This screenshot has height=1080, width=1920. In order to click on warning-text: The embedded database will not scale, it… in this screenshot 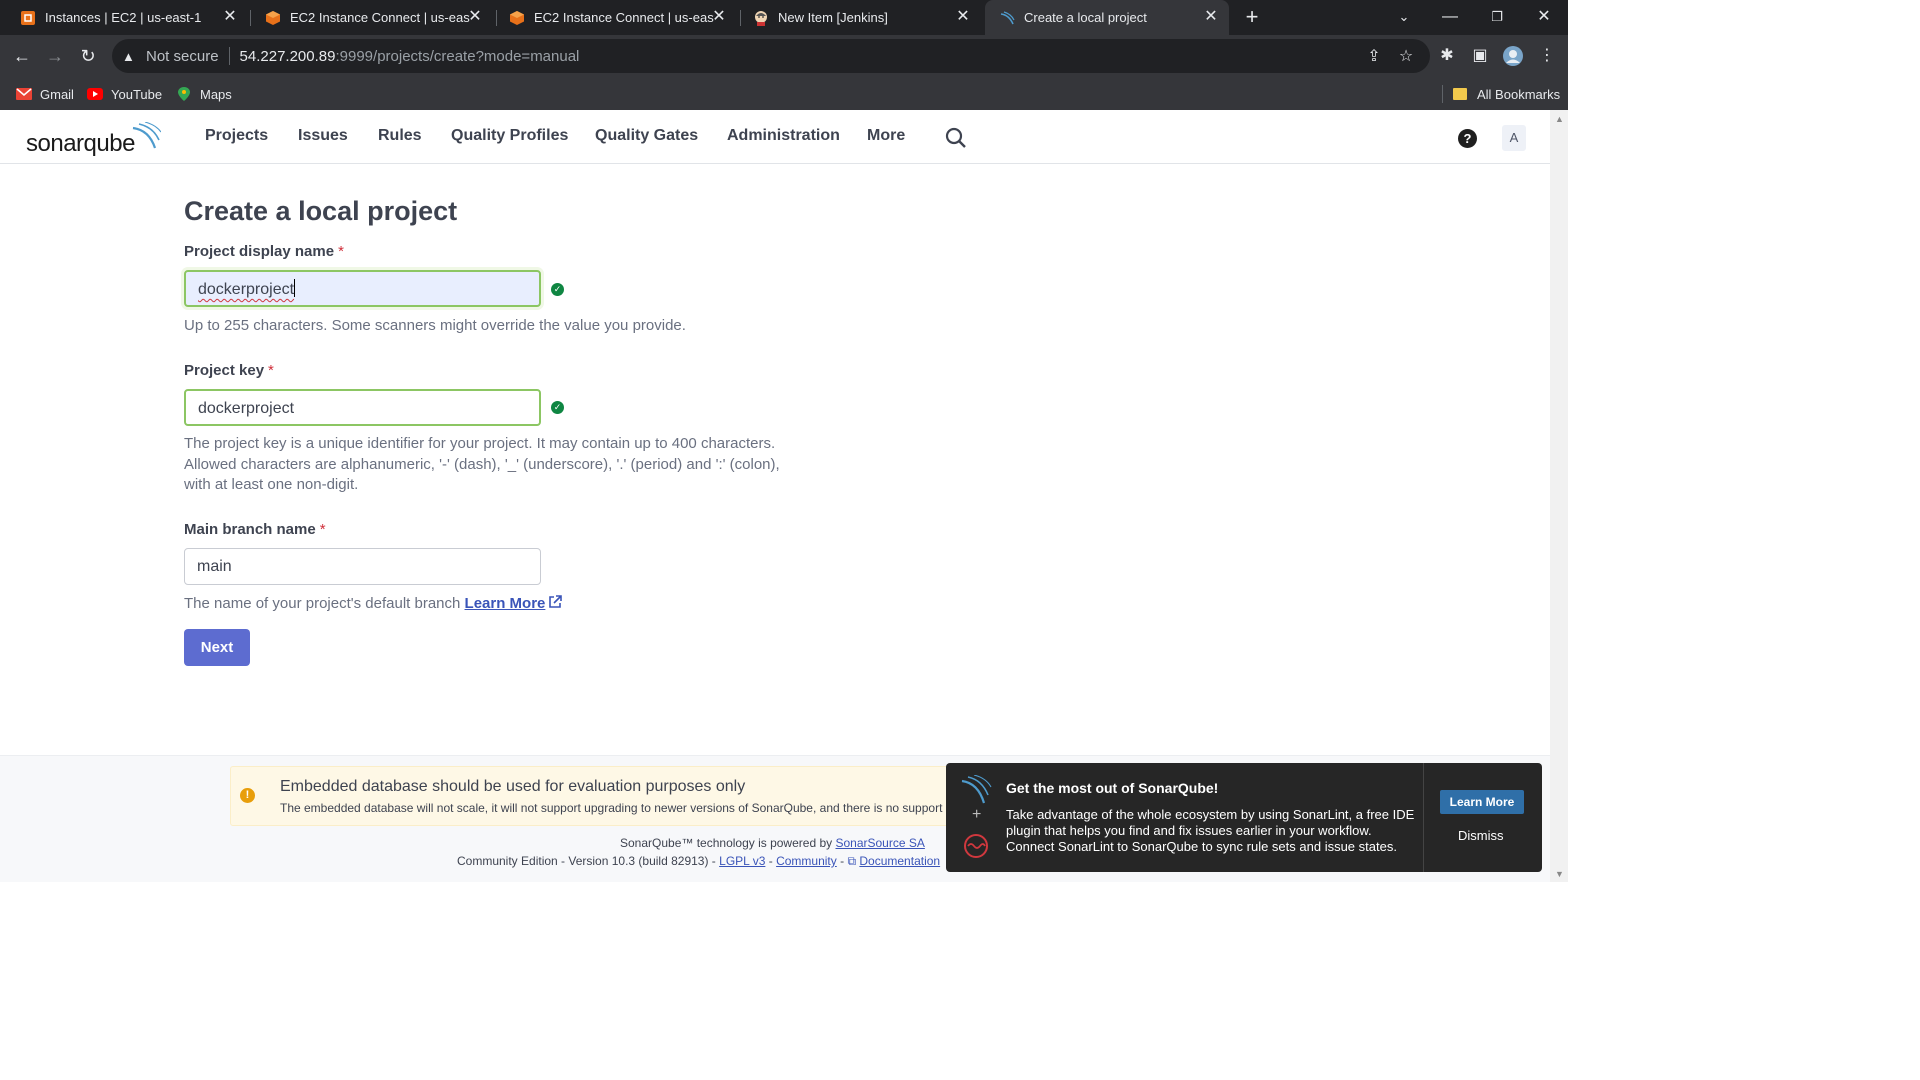, I will do `click(611, 808)`.